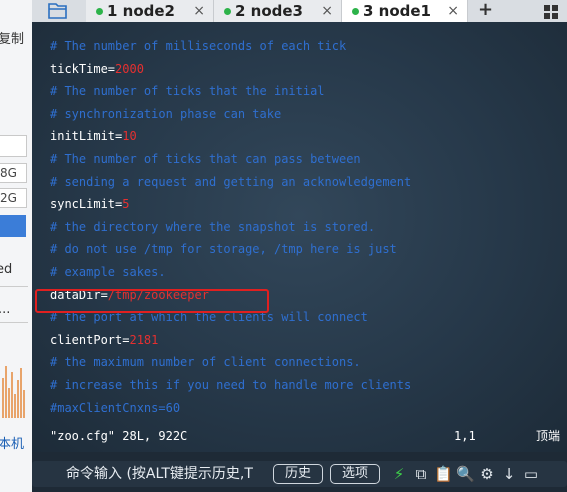 This screenshot has height=492, width=567. I want to click on editor-line: #maxClientCnxns=60, so click(115, 408).